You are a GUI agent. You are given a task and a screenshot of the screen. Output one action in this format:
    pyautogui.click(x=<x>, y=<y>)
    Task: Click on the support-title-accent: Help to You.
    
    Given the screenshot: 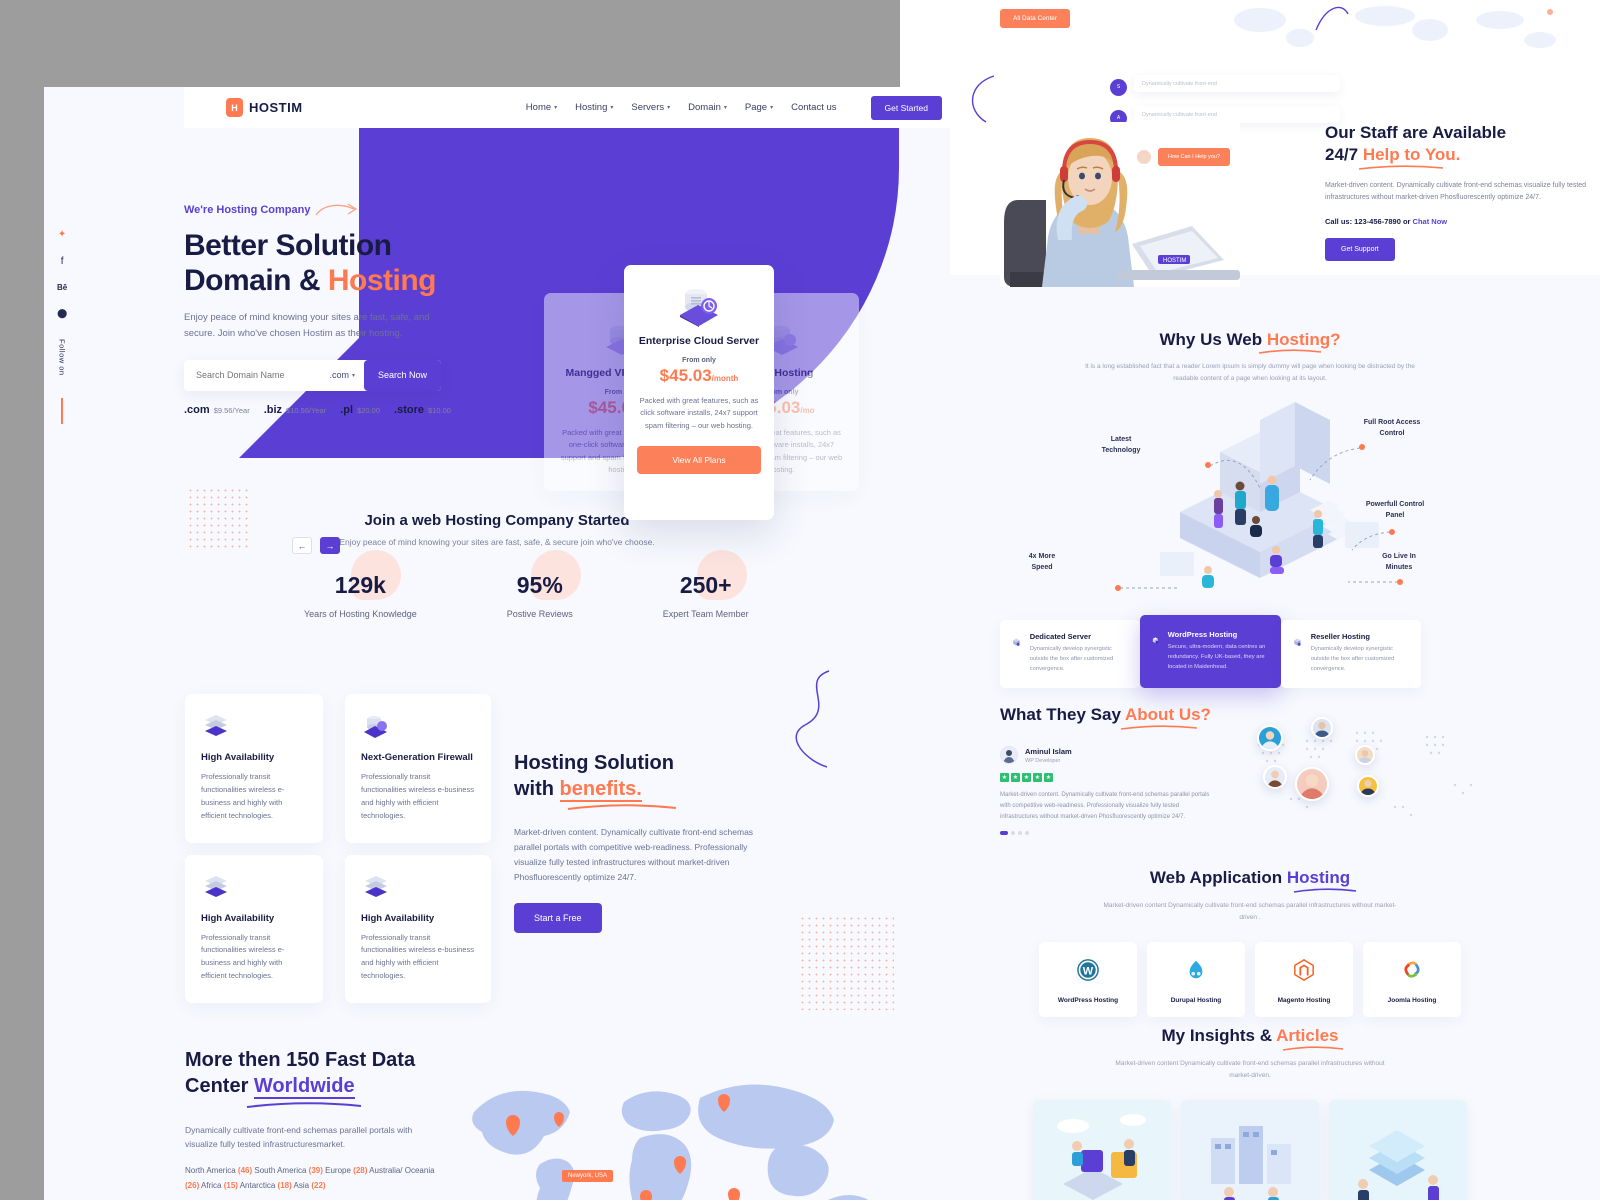 What is the action you would take?
    pyautogui.click(x=1411, y=154)
    